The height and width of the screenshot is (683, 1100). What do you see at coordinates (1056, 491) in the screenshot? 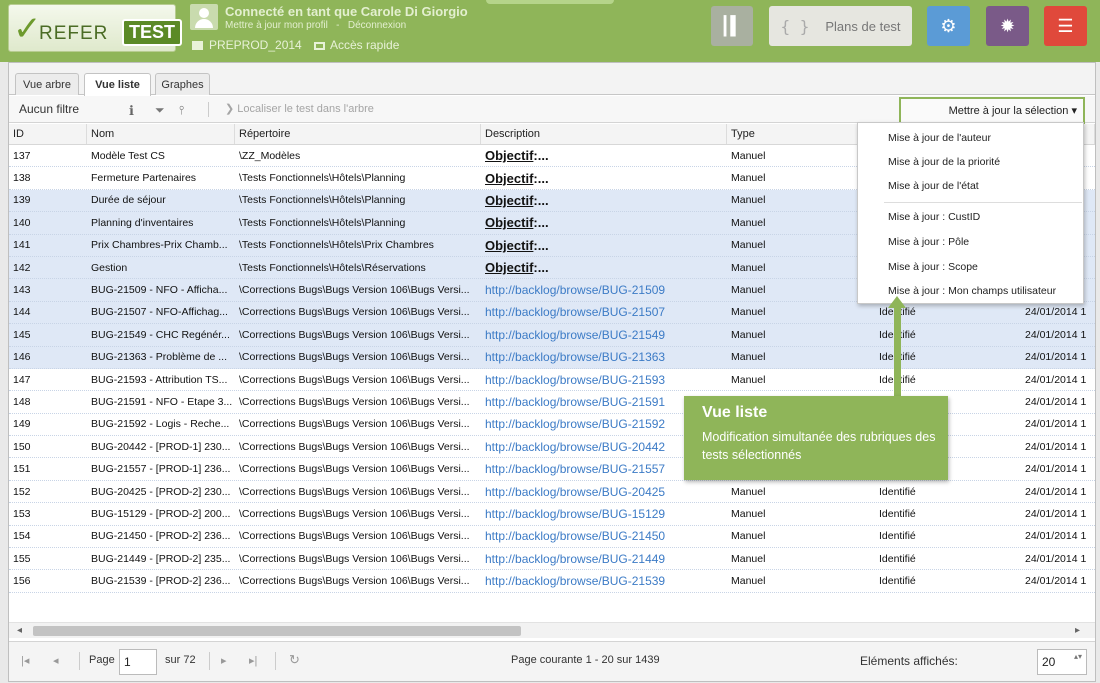
I see `cell-date: 24/01/2014 1` at bounding box center [1056, 491].